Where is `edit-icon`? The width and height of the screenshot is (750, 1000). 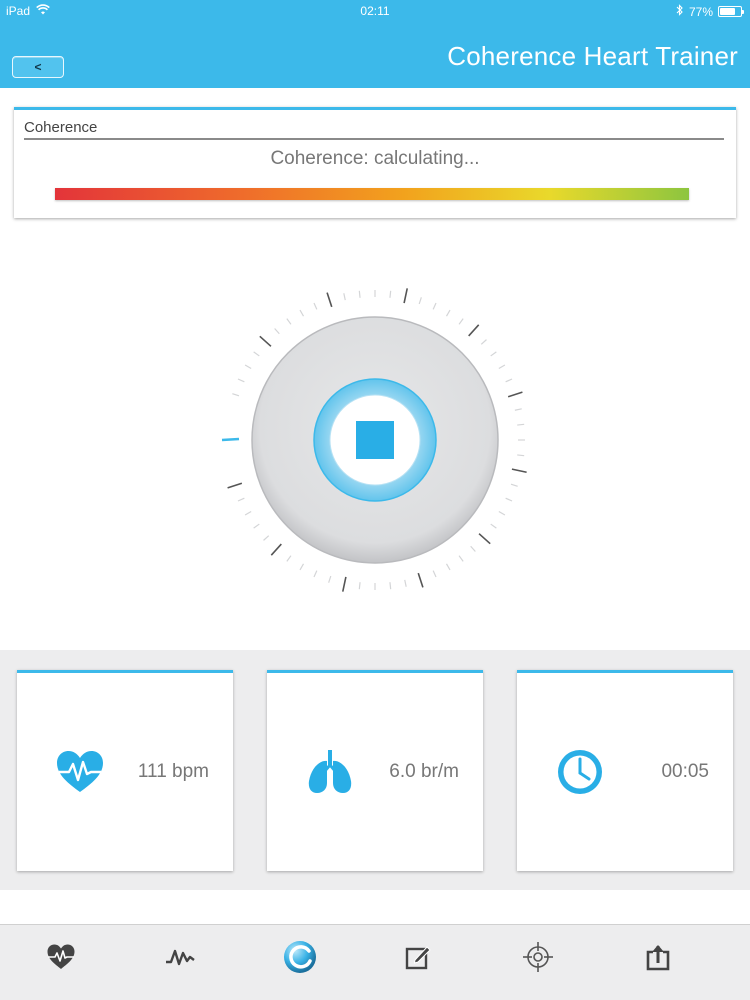 edit-icon is located at coordinates (418, 959).